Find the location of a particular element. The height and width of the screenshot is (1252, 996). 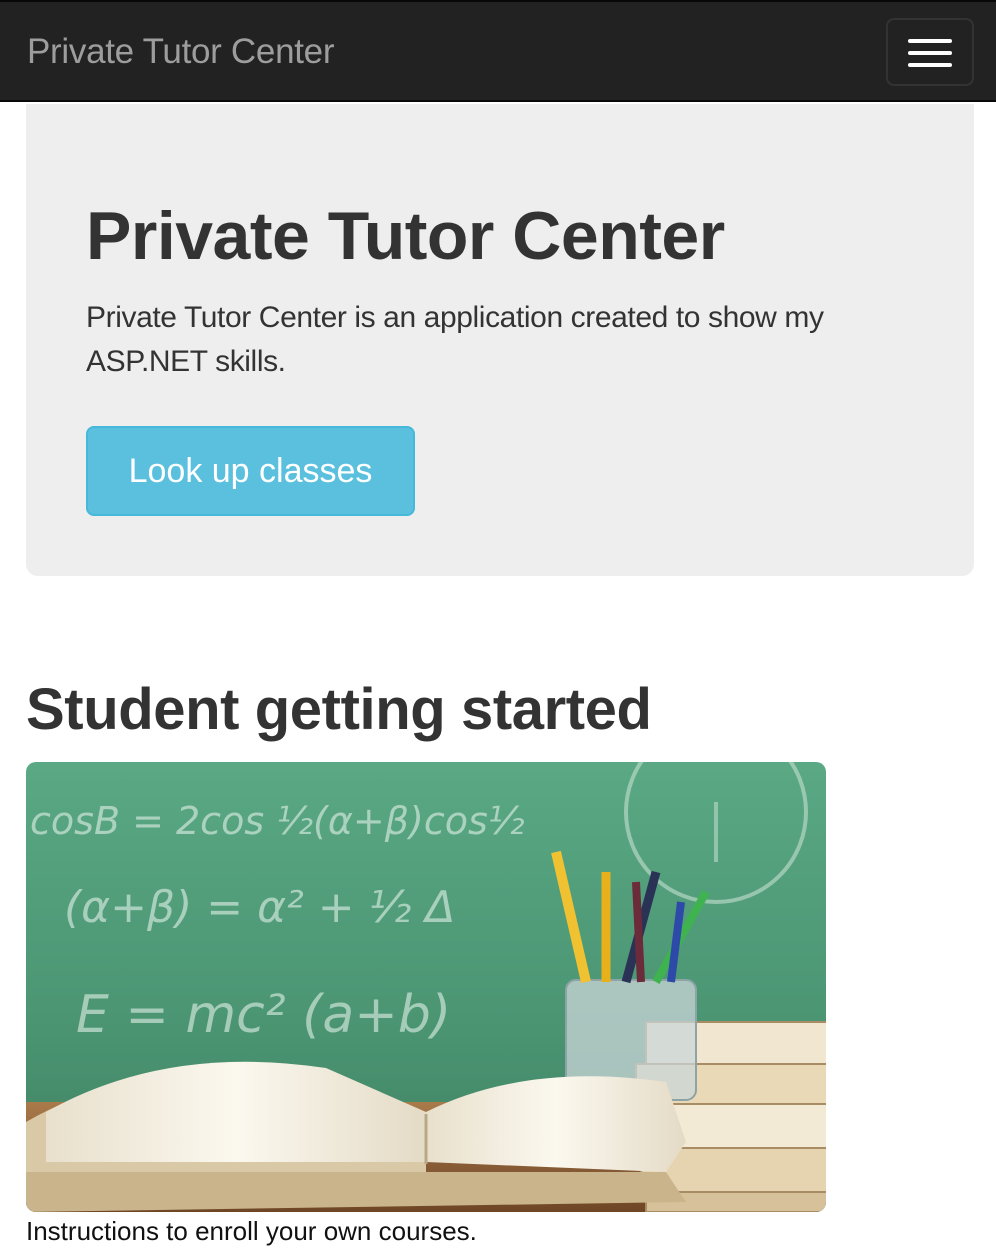

hamburger-bar-middle is located at coordinates (930, 53).